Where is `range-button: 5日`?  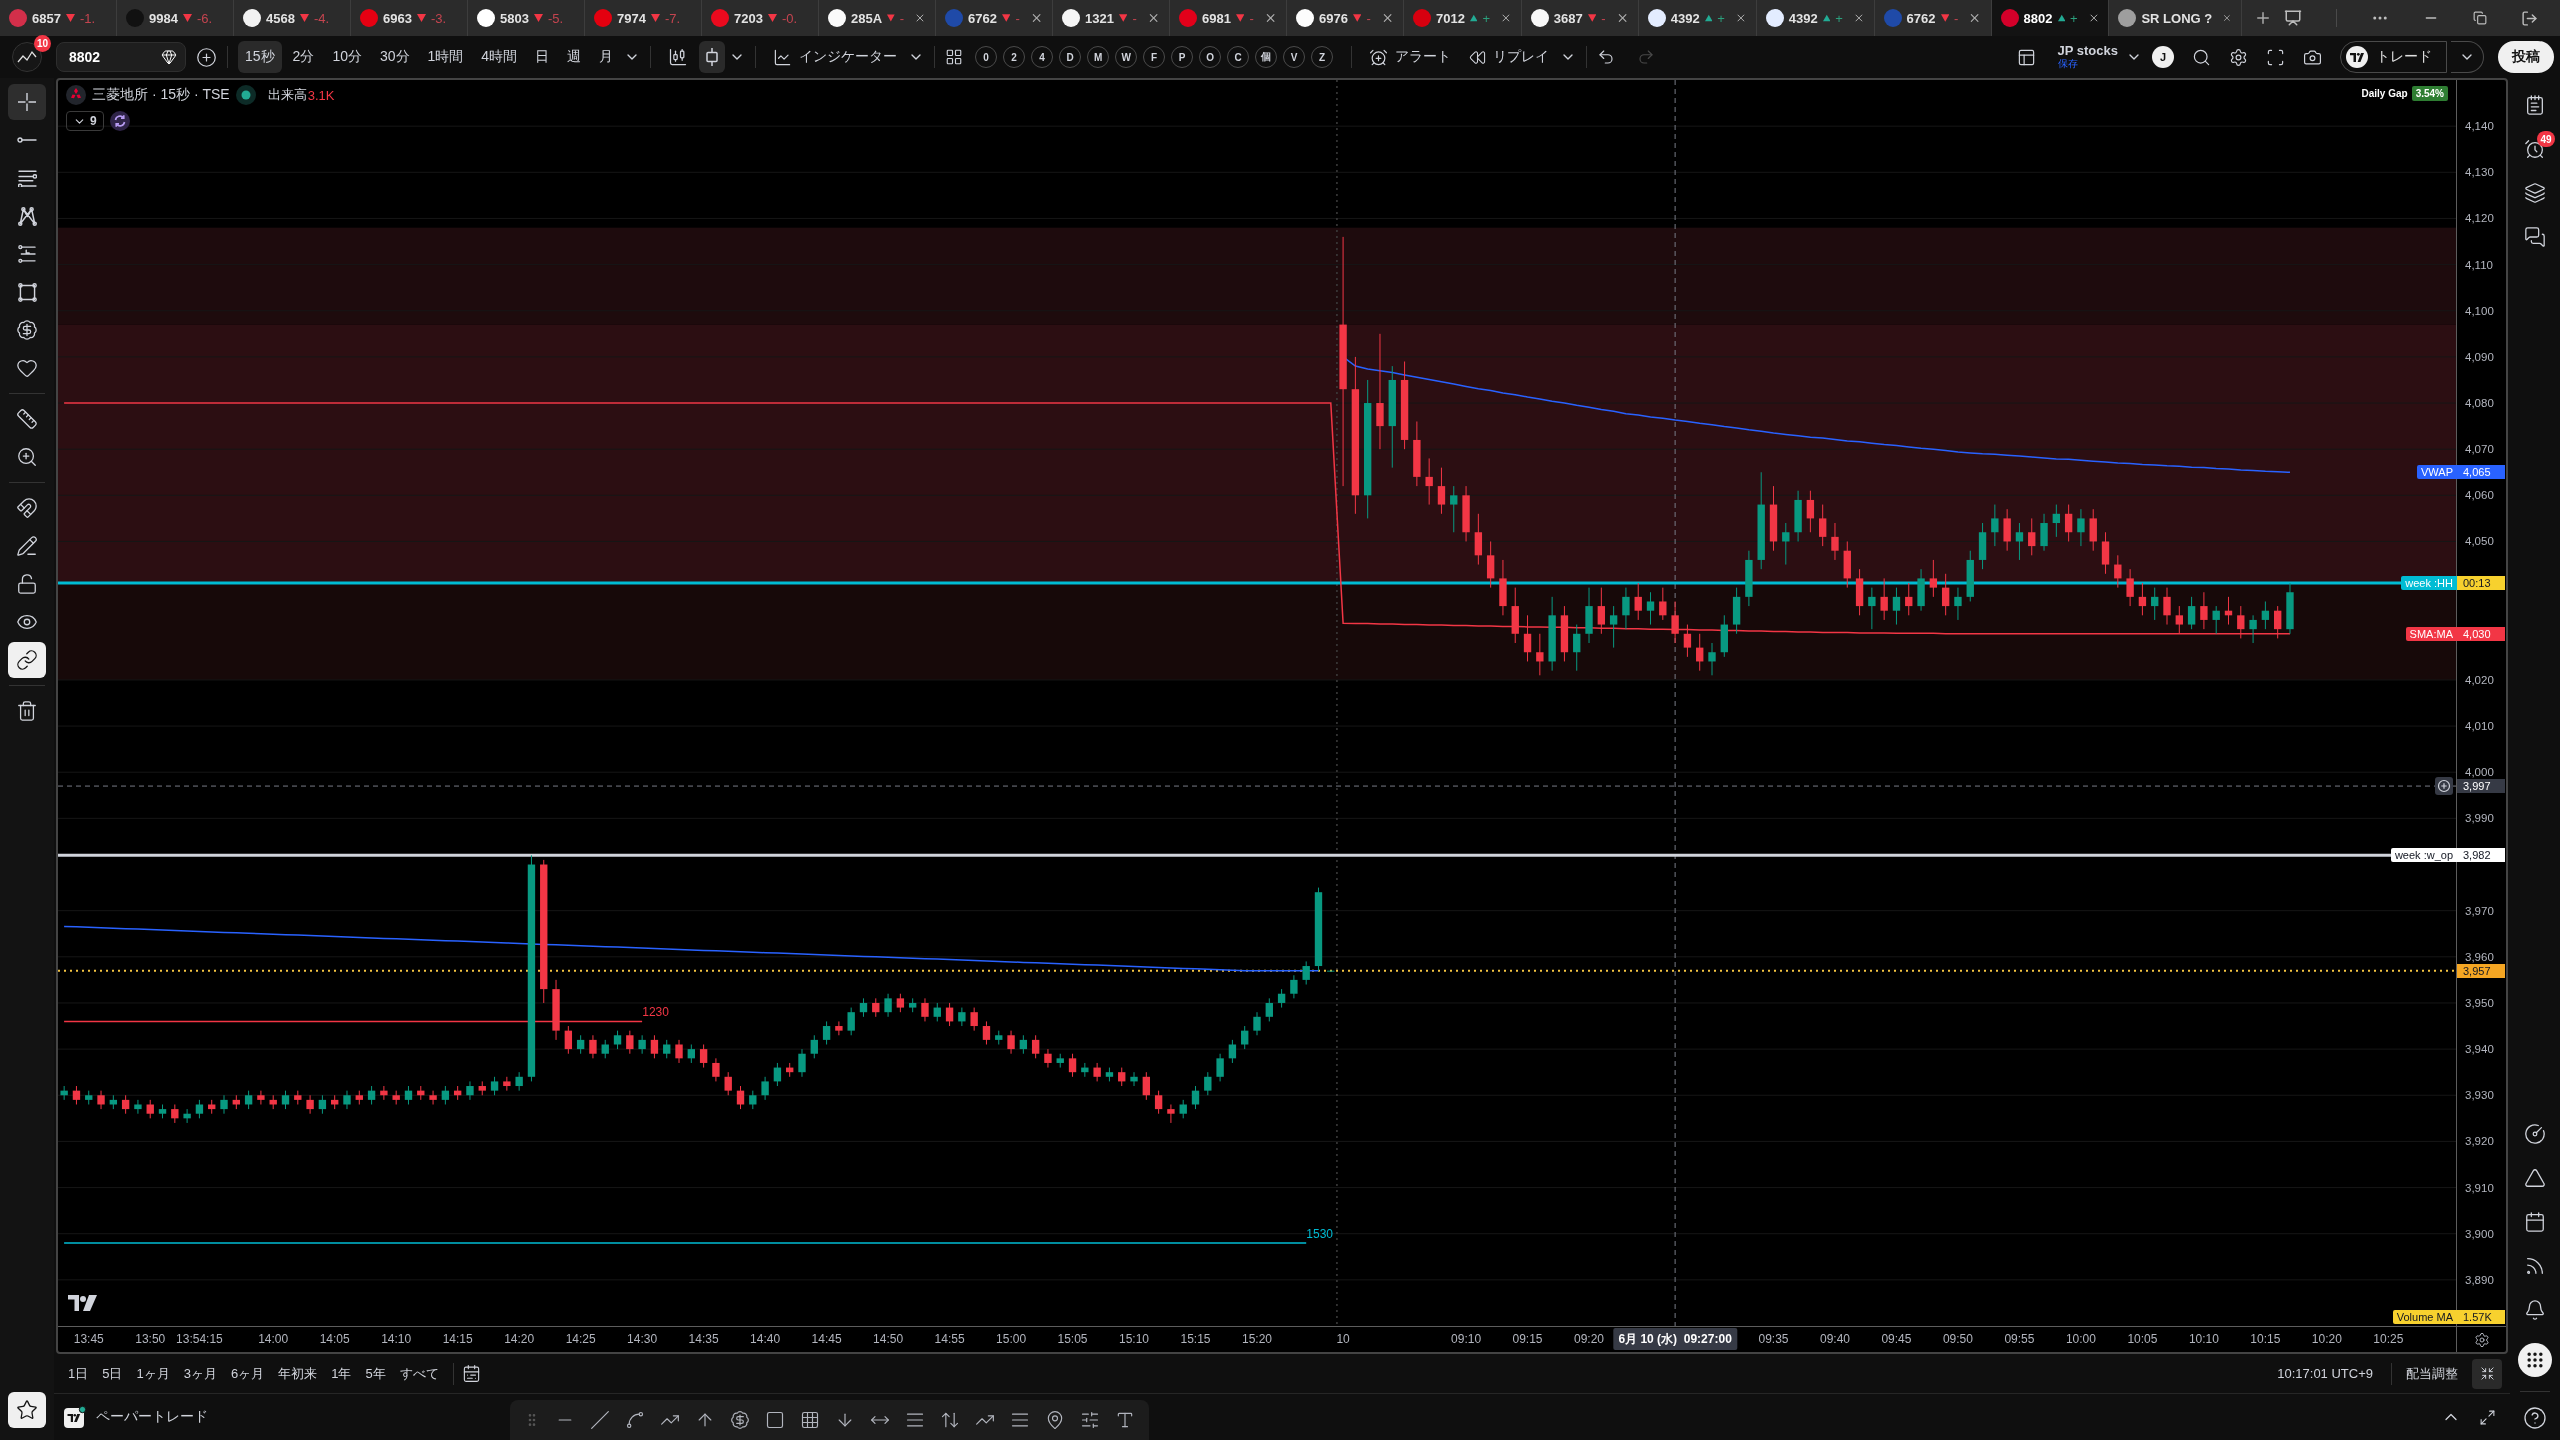
range-button: 5日 is located at coordinates (112, 1373).